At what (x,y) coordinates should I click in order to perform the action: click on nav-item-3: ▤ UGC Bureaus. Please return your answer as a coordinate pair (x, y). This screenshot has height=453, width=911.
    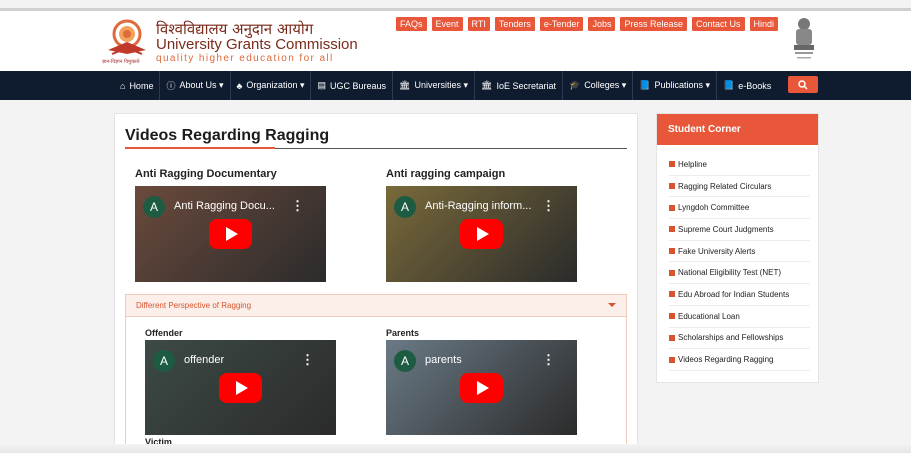
    Looking at the image, I should click on (352, 85).